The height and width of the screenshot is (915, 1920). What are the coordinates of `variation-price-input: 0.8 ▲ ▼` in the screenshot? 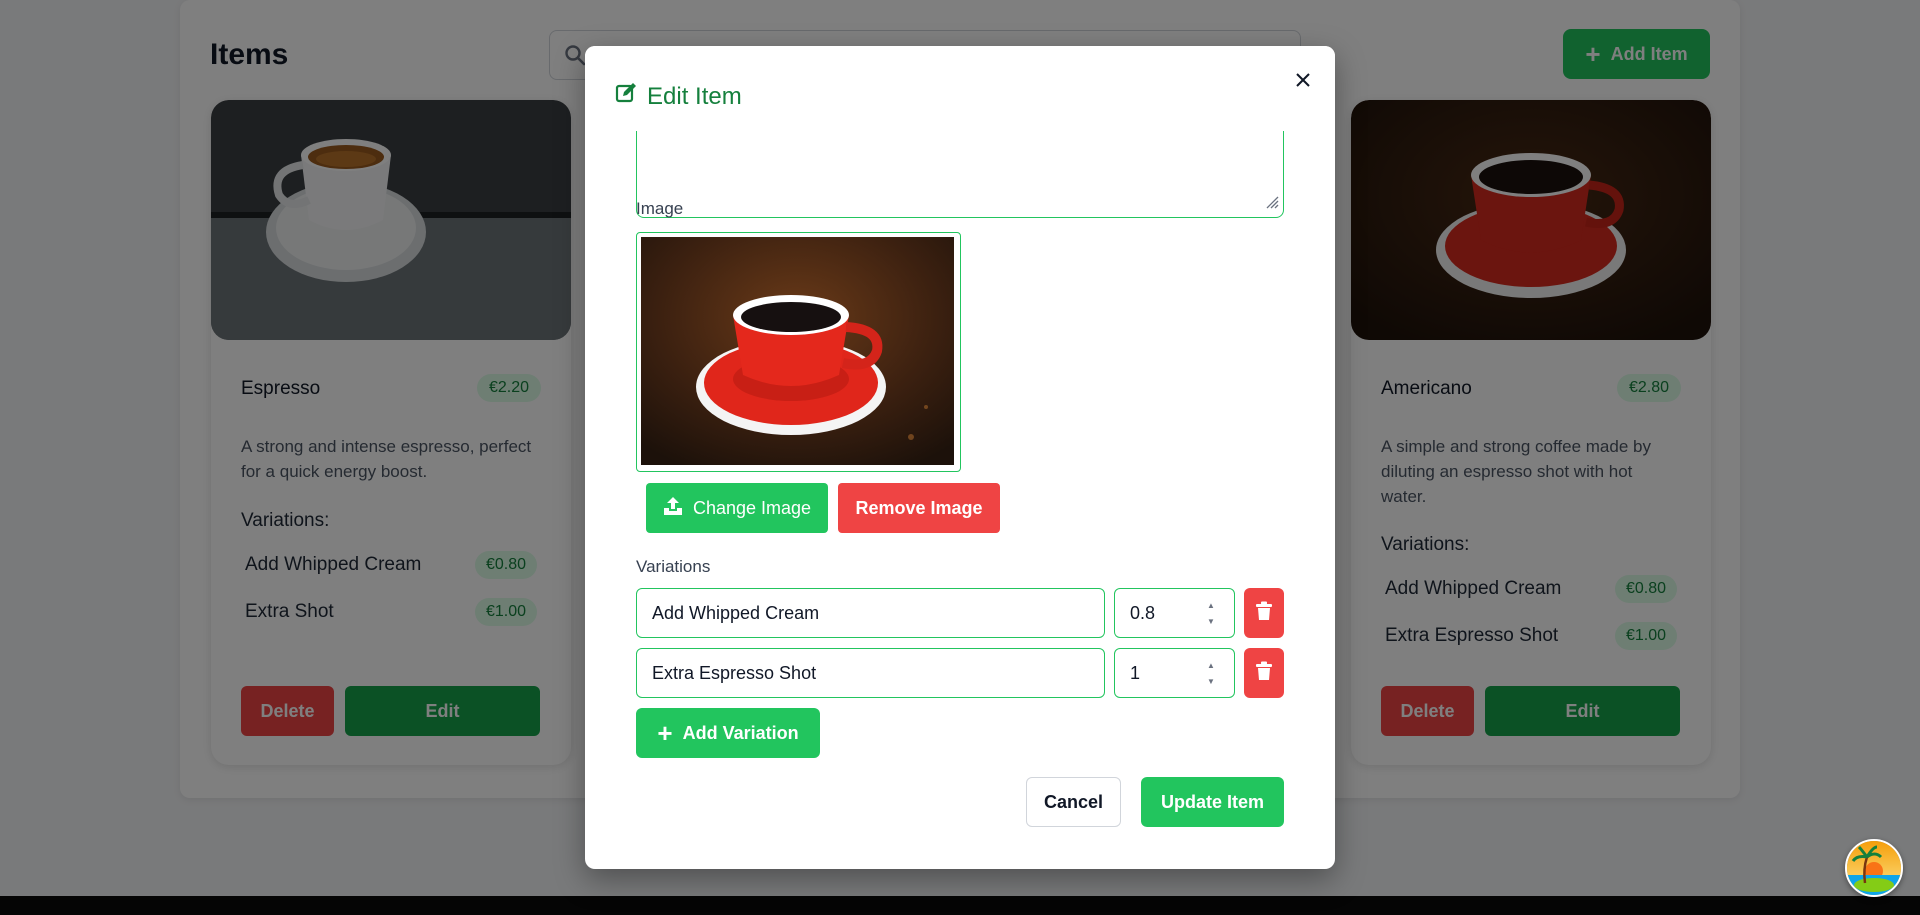 It's located at (1174, 613).